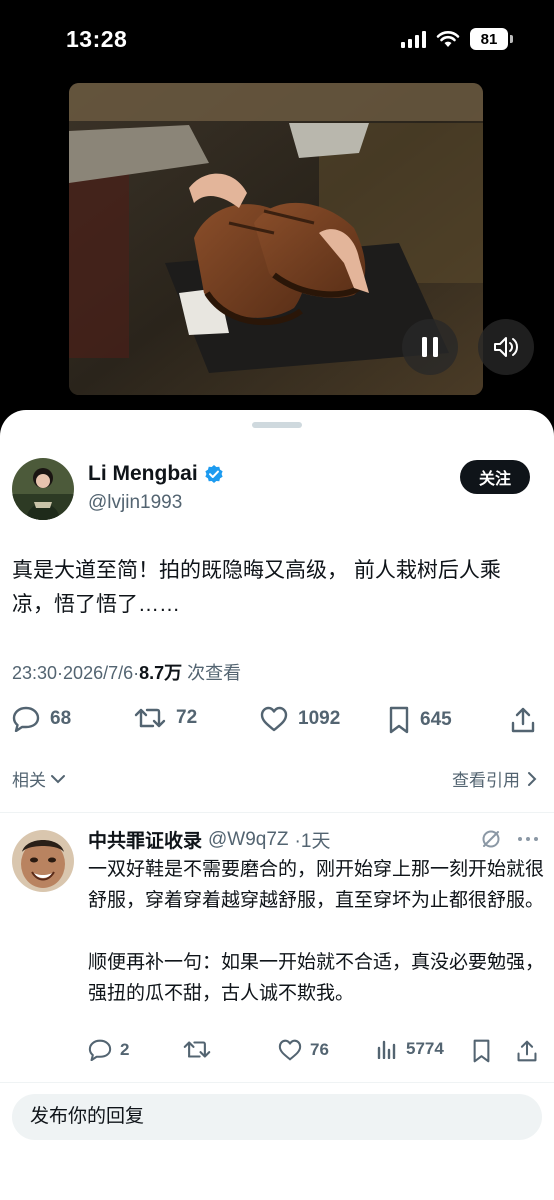  I want to click on status-icons: 81, so click(457, 39).